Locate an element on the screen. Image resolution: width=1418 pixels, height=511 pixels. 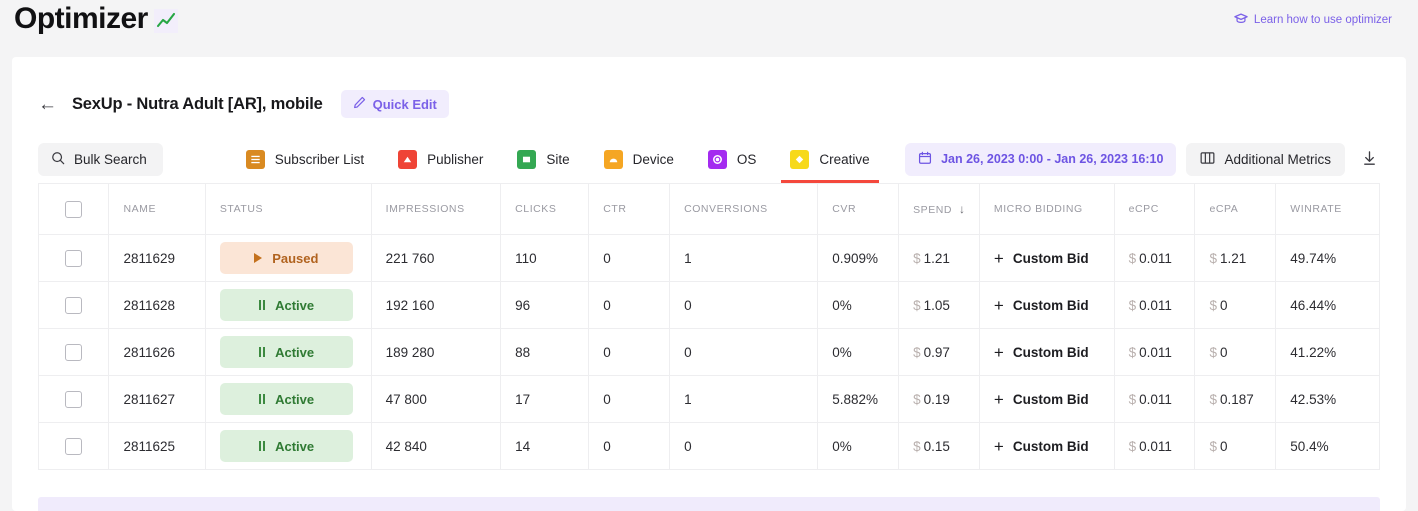
cell-impressions: 47 800 is located at coordinates (436, 399).